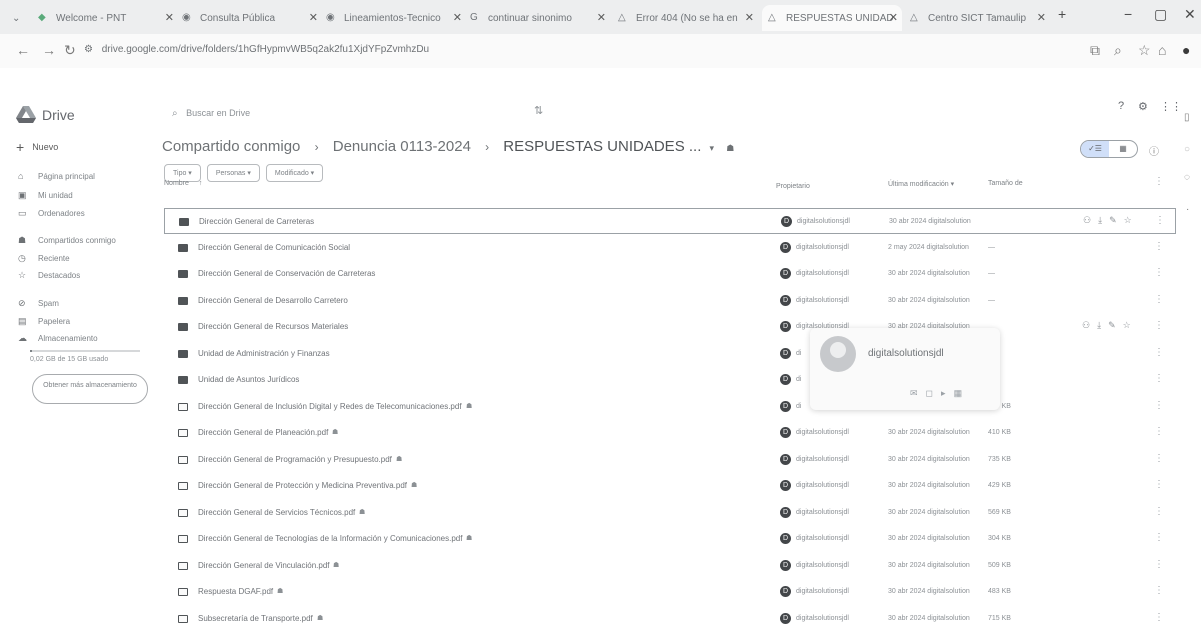 The image size is (1201, 632). I want to click on calendar-icon: ▦, so click(962, 393).